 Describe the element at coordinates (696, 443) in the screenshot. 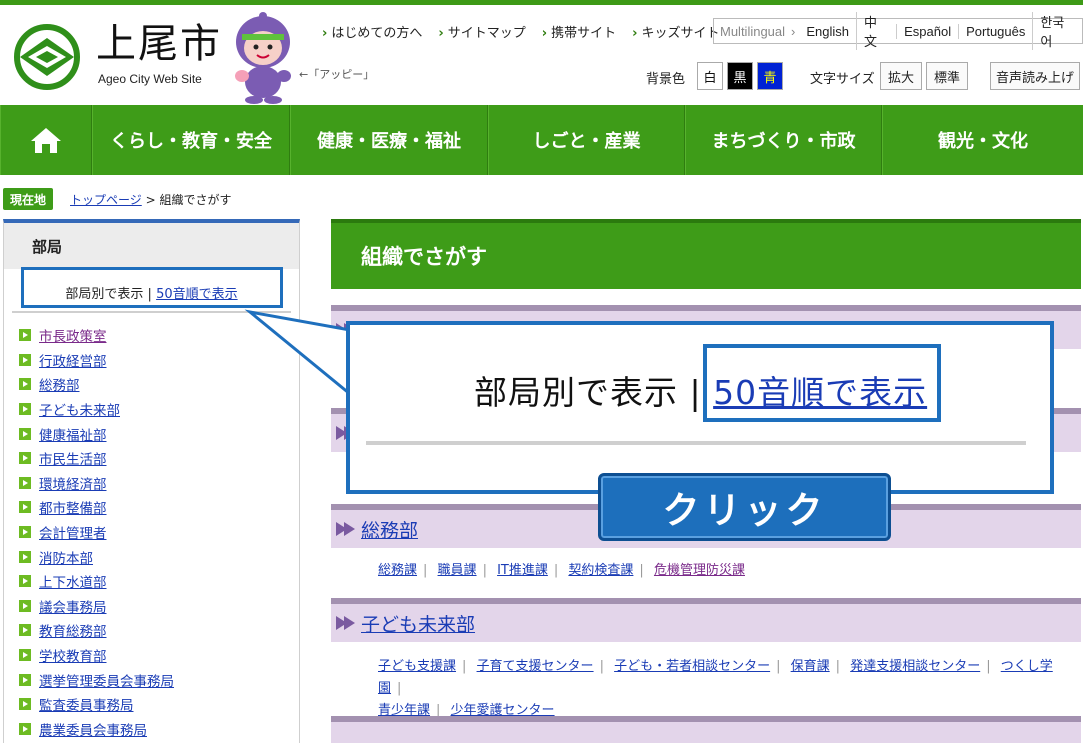

I see `zoom-divider` at that location.